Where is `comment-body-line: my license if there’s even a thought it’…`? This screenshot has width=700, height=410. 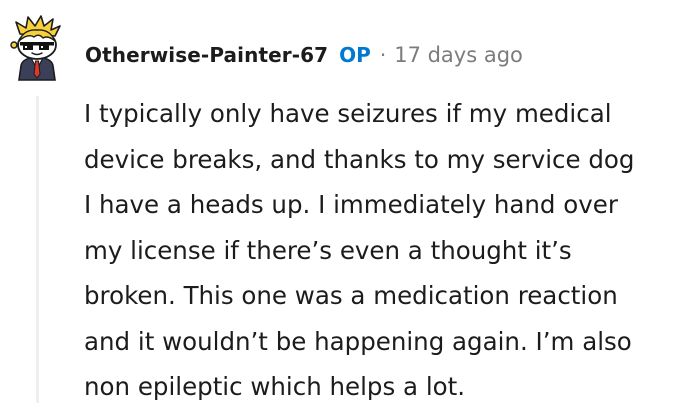 comment-body-line: my license if there’s even a thought it’… is located at coordinates (328, 250).